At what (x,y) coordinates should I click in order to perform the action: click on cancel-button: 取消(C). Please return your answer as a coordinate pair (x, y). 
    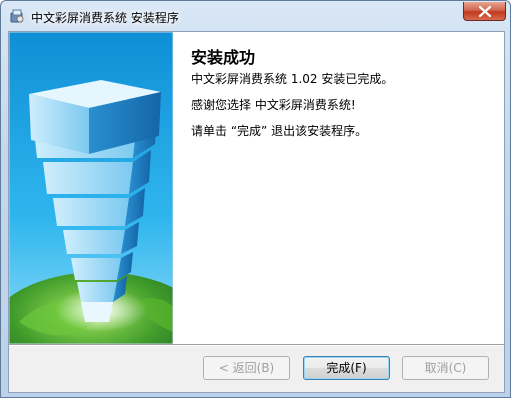
    Looking at the image, I should click on (445, 368).